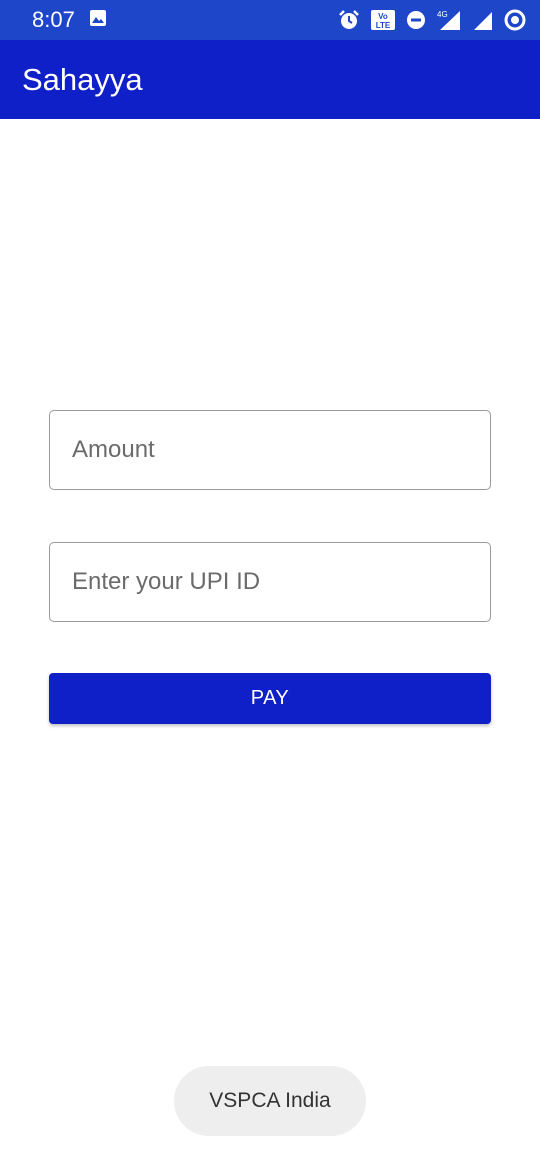 This screenshot has width=540, height=1170. Describe the element at coordinates (383, 25) in the screenshot. I see `svg-text: LTE` at that location.